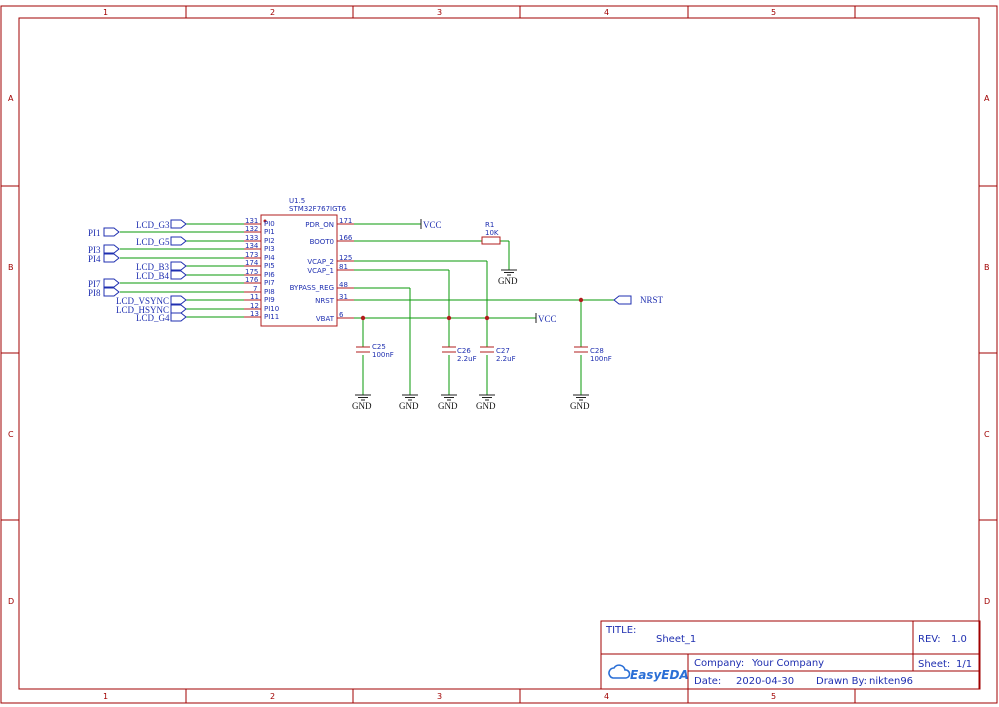 The height and width of the screenshot is (707, 999). What do you see at coordinates (11, 434) in the screenshot?
I see `row-label-left: C` at bounding box center [11, 434].